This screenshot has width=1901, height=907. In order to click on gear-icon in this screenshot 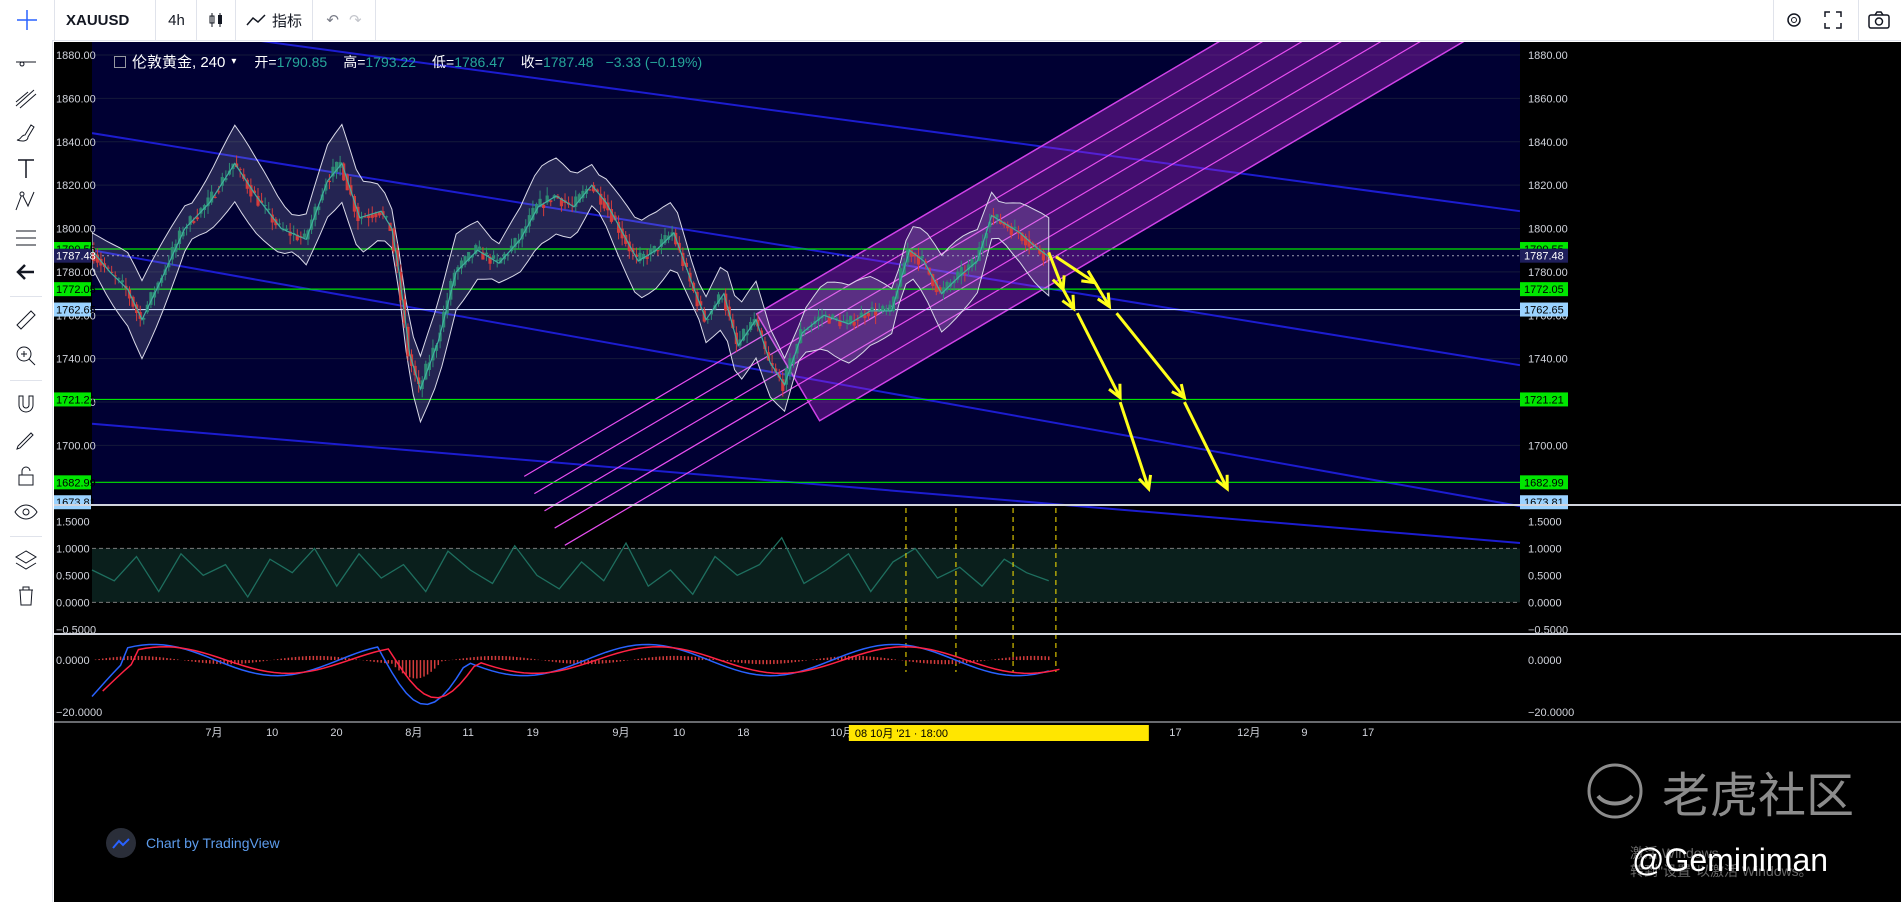, I will do `click(1794, 20)`.